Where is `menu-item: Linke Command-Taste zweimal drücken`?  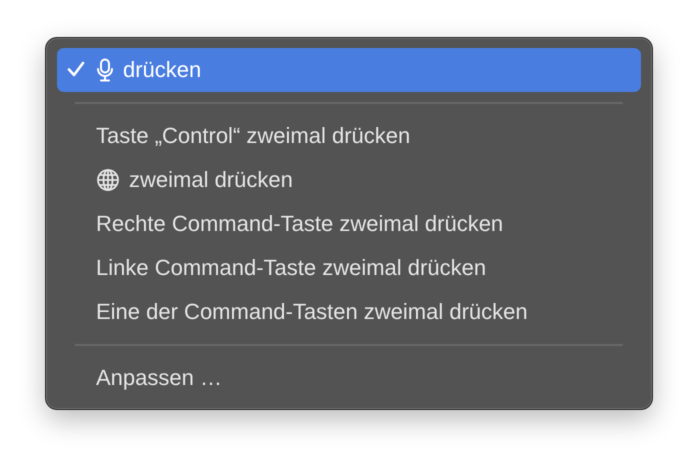
menu-item: Linke Command-Taste zweimal drücken is located at coordinates (349, 268).